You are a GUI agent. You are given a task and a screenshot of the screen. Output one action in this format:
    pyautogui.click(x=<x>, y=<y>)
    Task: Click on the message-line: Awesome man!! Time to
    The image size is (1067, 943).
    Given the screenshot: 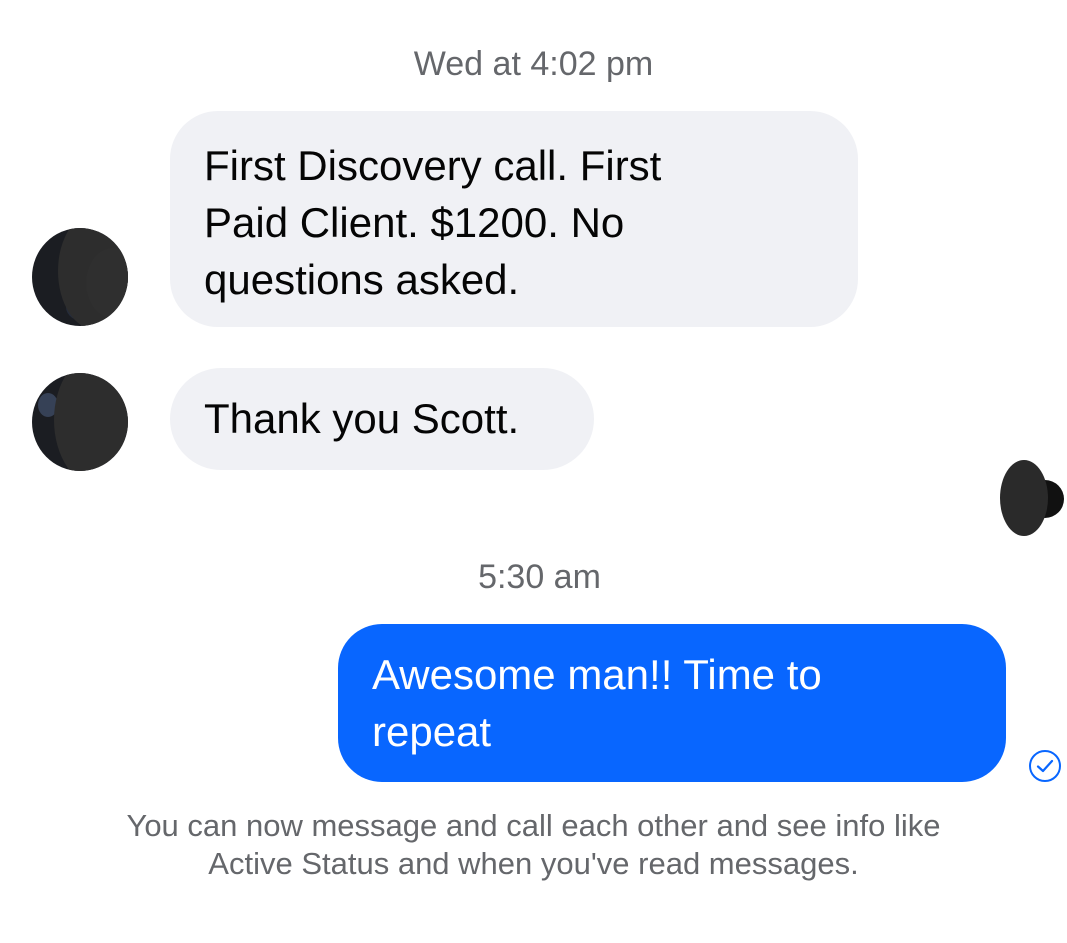 What is the action you would take?
    pyautogui.click(x=597, y=674)
    